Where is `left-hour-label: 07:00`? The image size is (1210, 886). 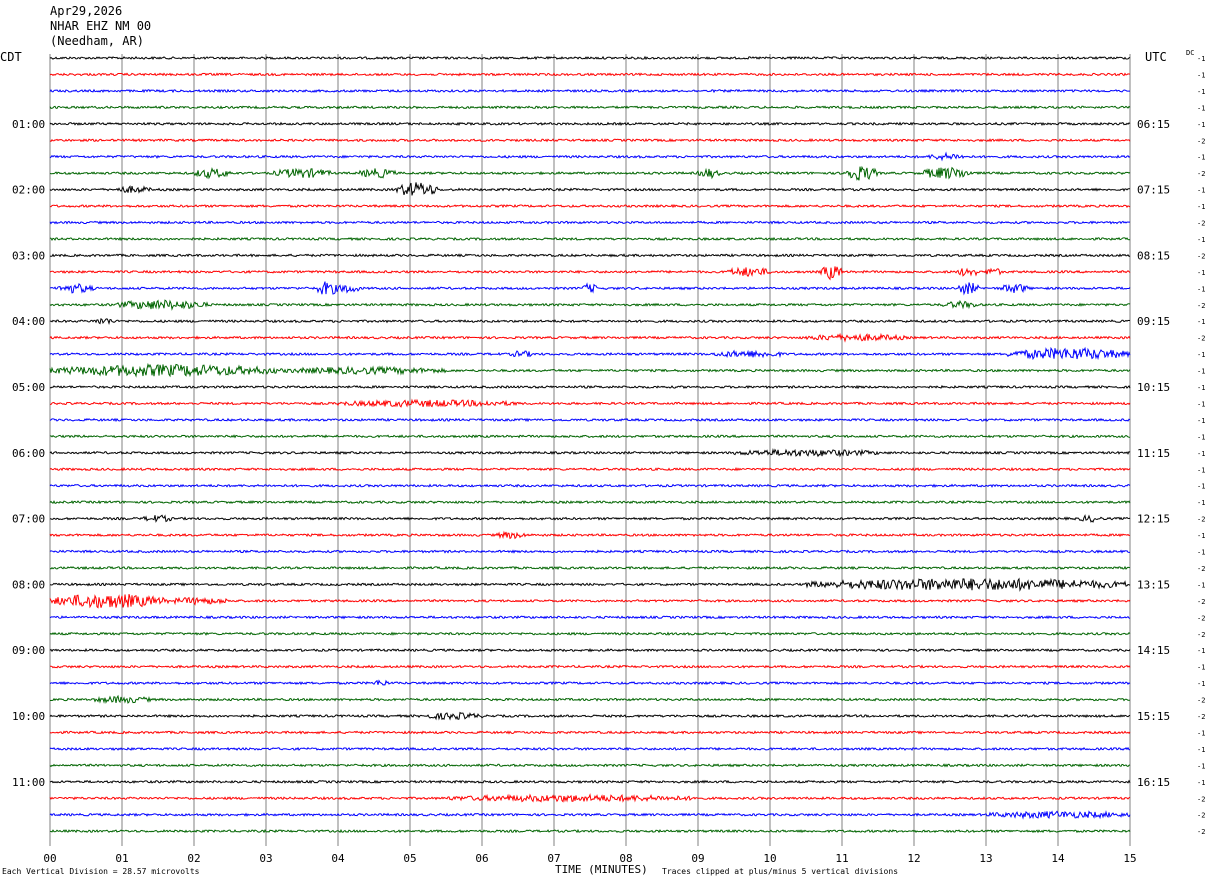 left-hour-label: 07:00 is located at coordinates (28, 519).